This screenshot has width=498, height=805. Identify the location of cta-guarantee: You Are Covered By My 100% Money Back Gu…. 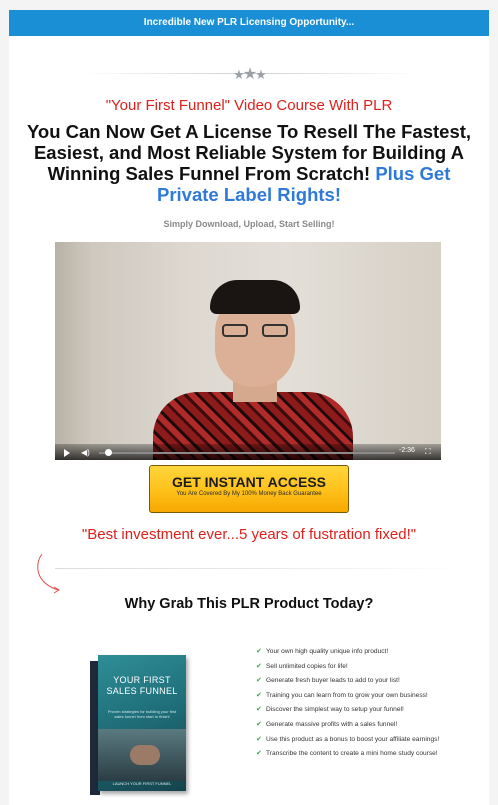
(249, 494).